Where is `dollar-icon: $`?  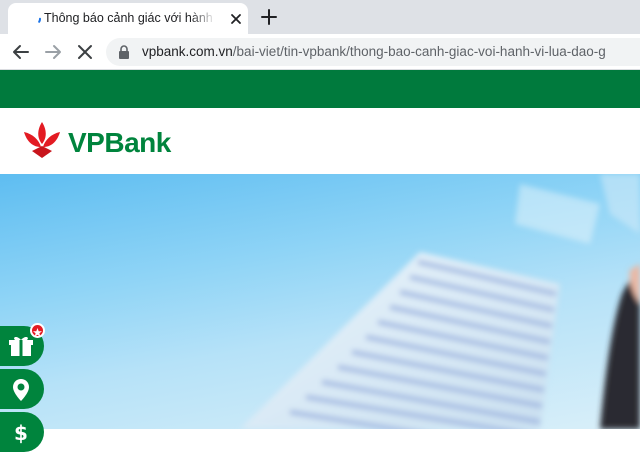 dollar-icon: $ is located at coordinates (21, 433).